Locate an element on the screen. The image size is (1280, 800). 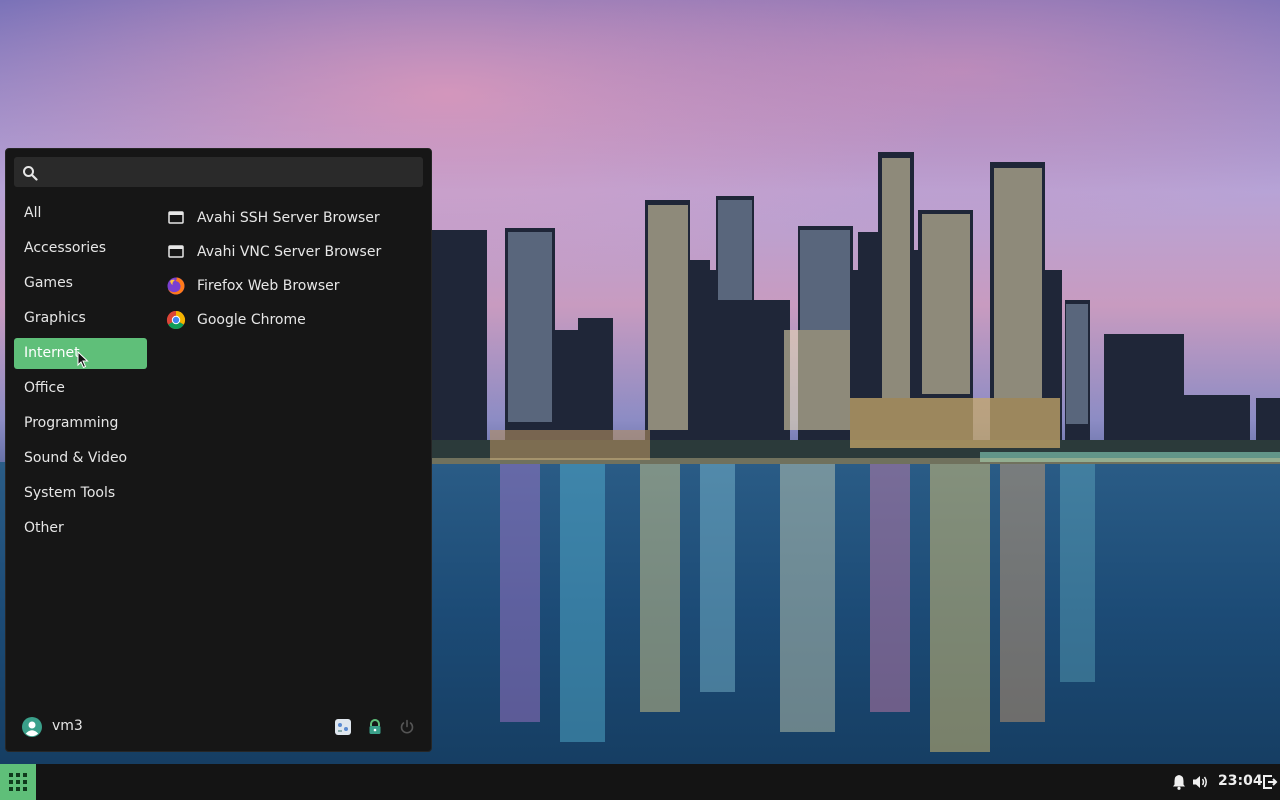
app-label: Google Chrome is located at coordinates (251, 320).